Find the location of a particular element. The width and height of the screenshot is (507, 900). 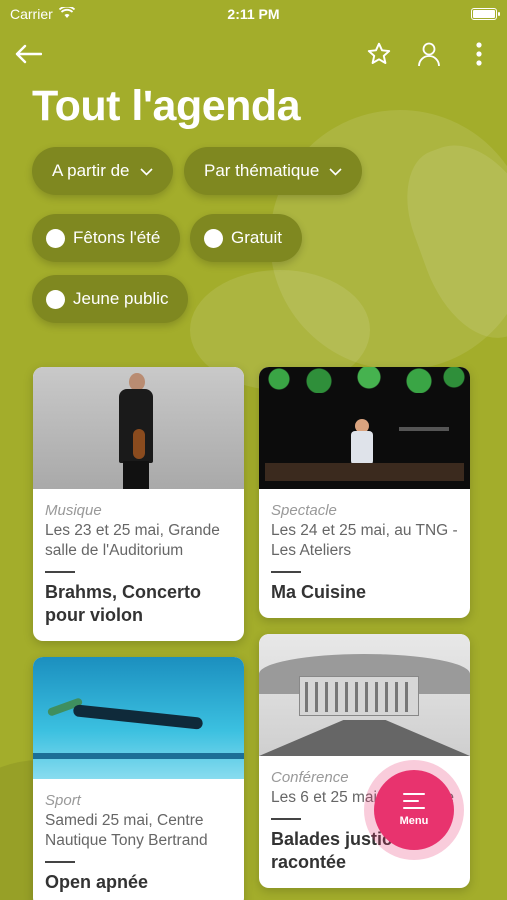

event-category: Sport is located at coordinates (63, 800).